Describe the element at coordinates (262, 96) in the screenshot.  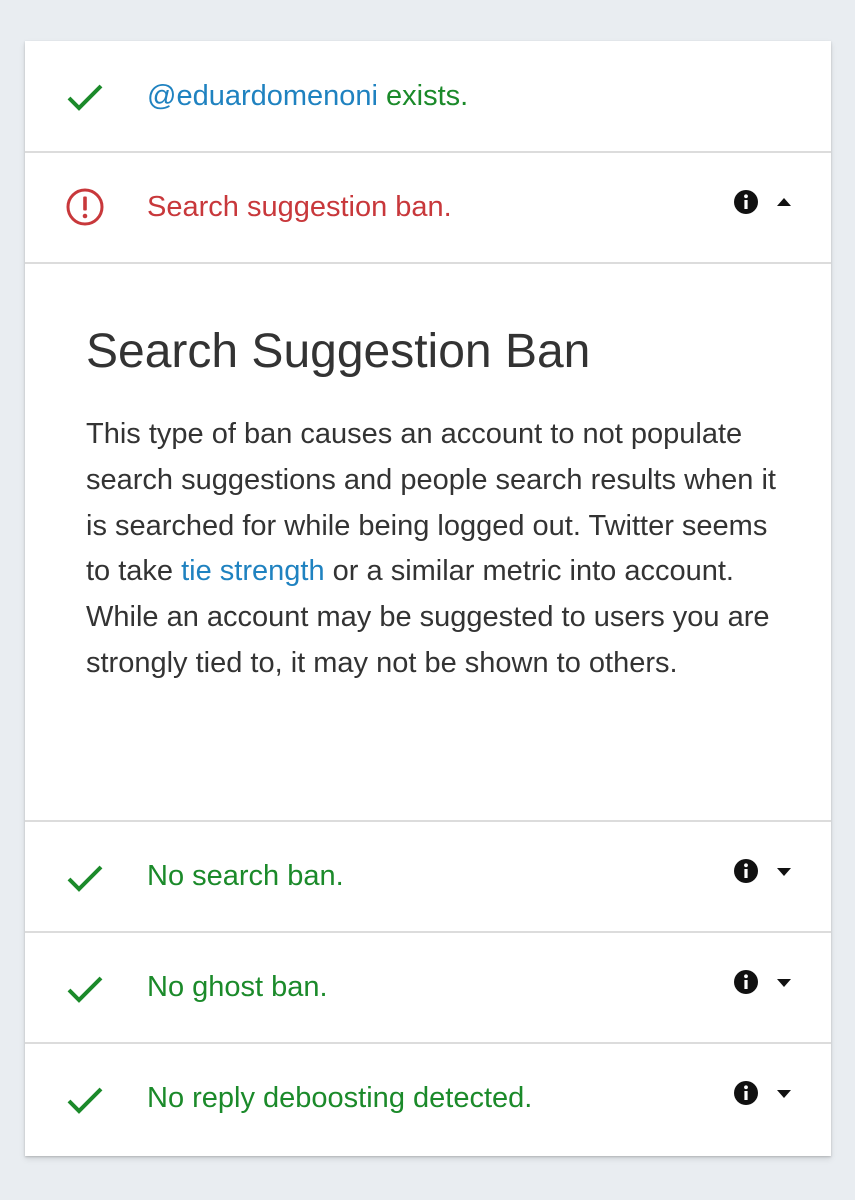
I see `account-handle-link: @eduardomenoni` at that location.